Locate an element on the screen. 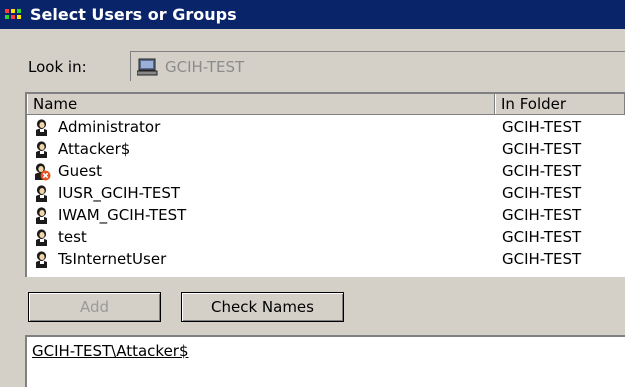 The image size is (625, 387). list-item: Guest GCIH-TEST is located at coordinates (326, 171).